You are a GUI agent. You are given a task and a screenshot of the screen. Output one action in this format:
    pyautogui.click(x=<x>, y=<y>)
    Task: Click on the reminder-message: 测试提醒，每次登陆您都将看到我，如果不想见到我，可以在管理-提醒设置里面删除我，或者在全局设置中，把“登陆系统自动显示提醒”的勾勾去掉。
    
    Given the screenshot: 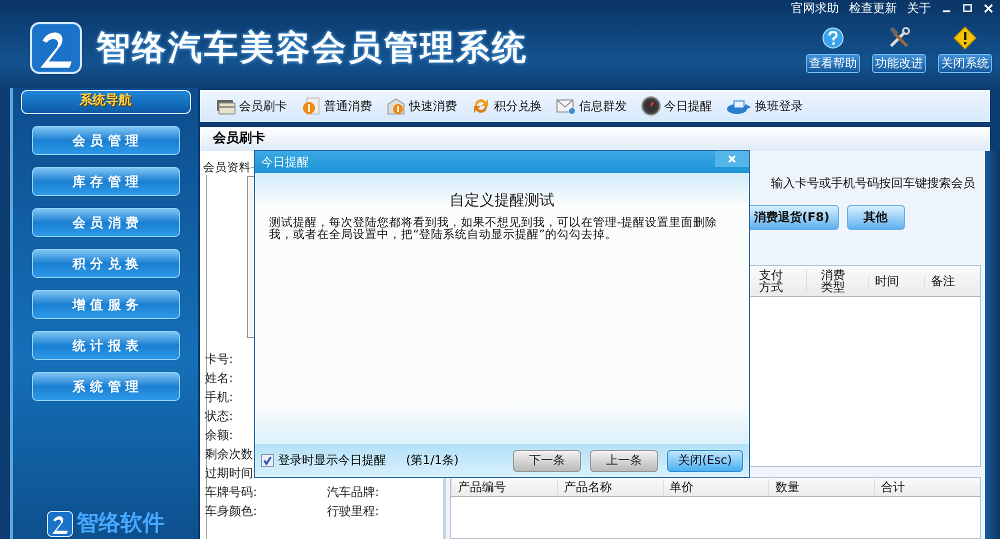 What is the action you would take?
    pyautogui.click(x=493, y=228)
    